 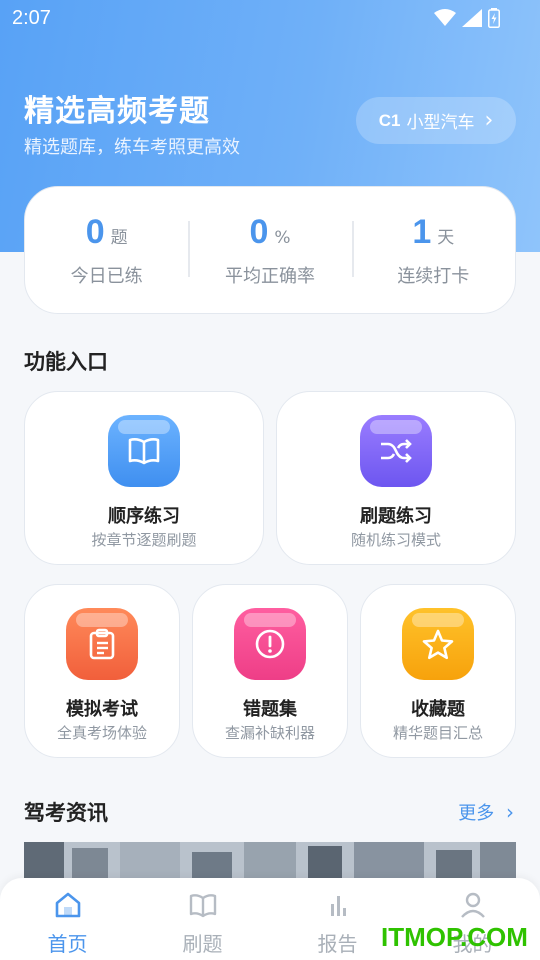 I want to click on stat-unit: %, so click(x=282, y=237).